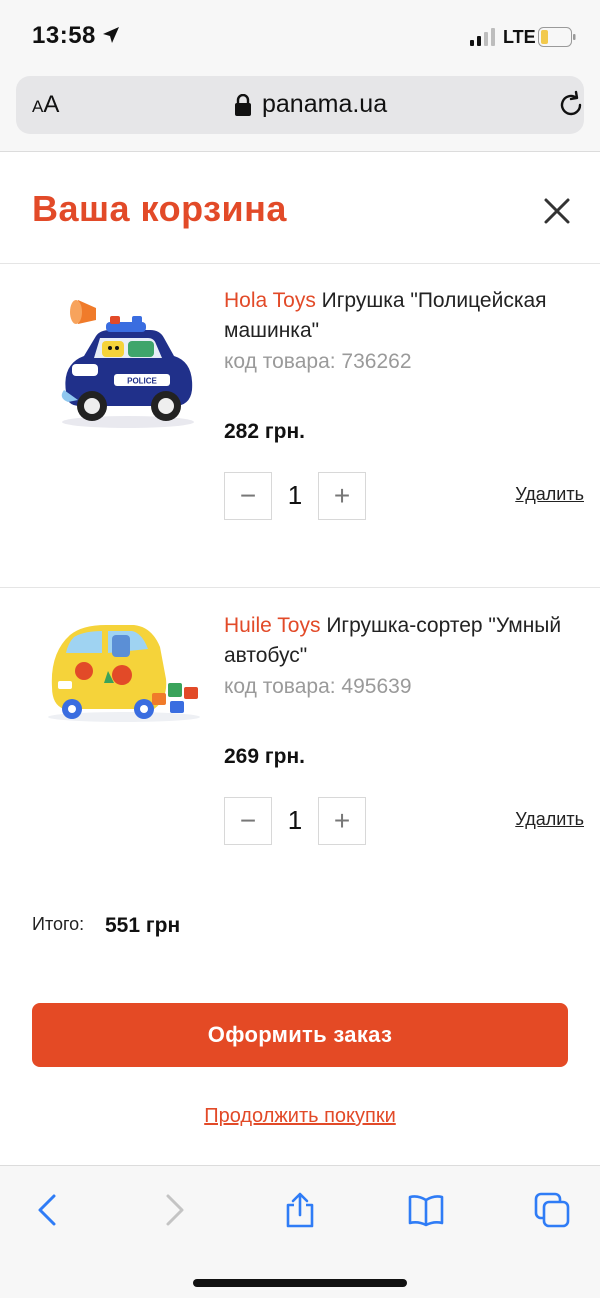 Image resolution: width=600 pixels, height=1298 pixels. Describe the element at coordinates (128, 364) in the screenshot. I see `product-image-police-car: POLICE` at that location.